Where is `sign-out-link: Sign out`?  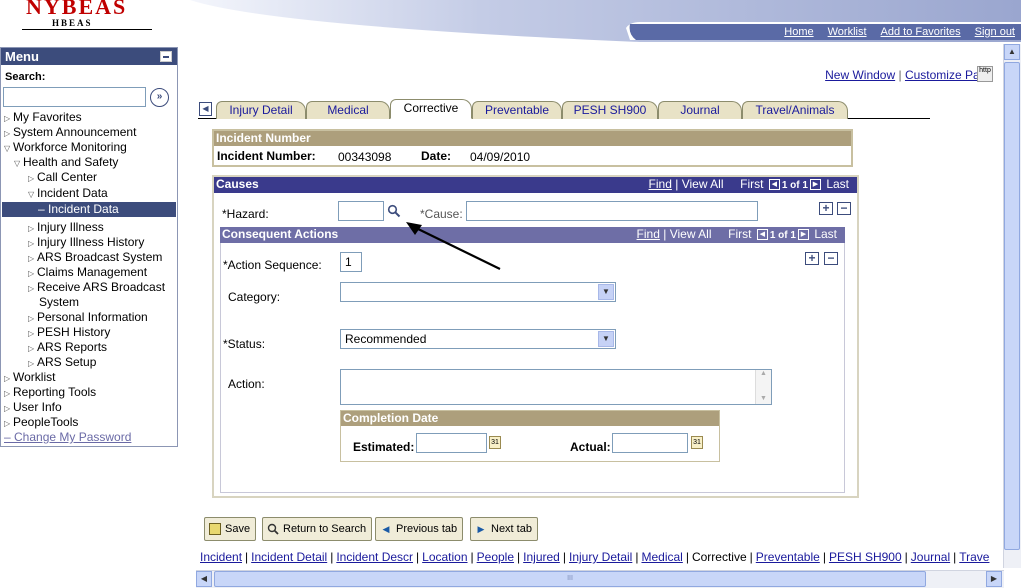 sign-out-link: Sign out is located at coordinates (995, 32).